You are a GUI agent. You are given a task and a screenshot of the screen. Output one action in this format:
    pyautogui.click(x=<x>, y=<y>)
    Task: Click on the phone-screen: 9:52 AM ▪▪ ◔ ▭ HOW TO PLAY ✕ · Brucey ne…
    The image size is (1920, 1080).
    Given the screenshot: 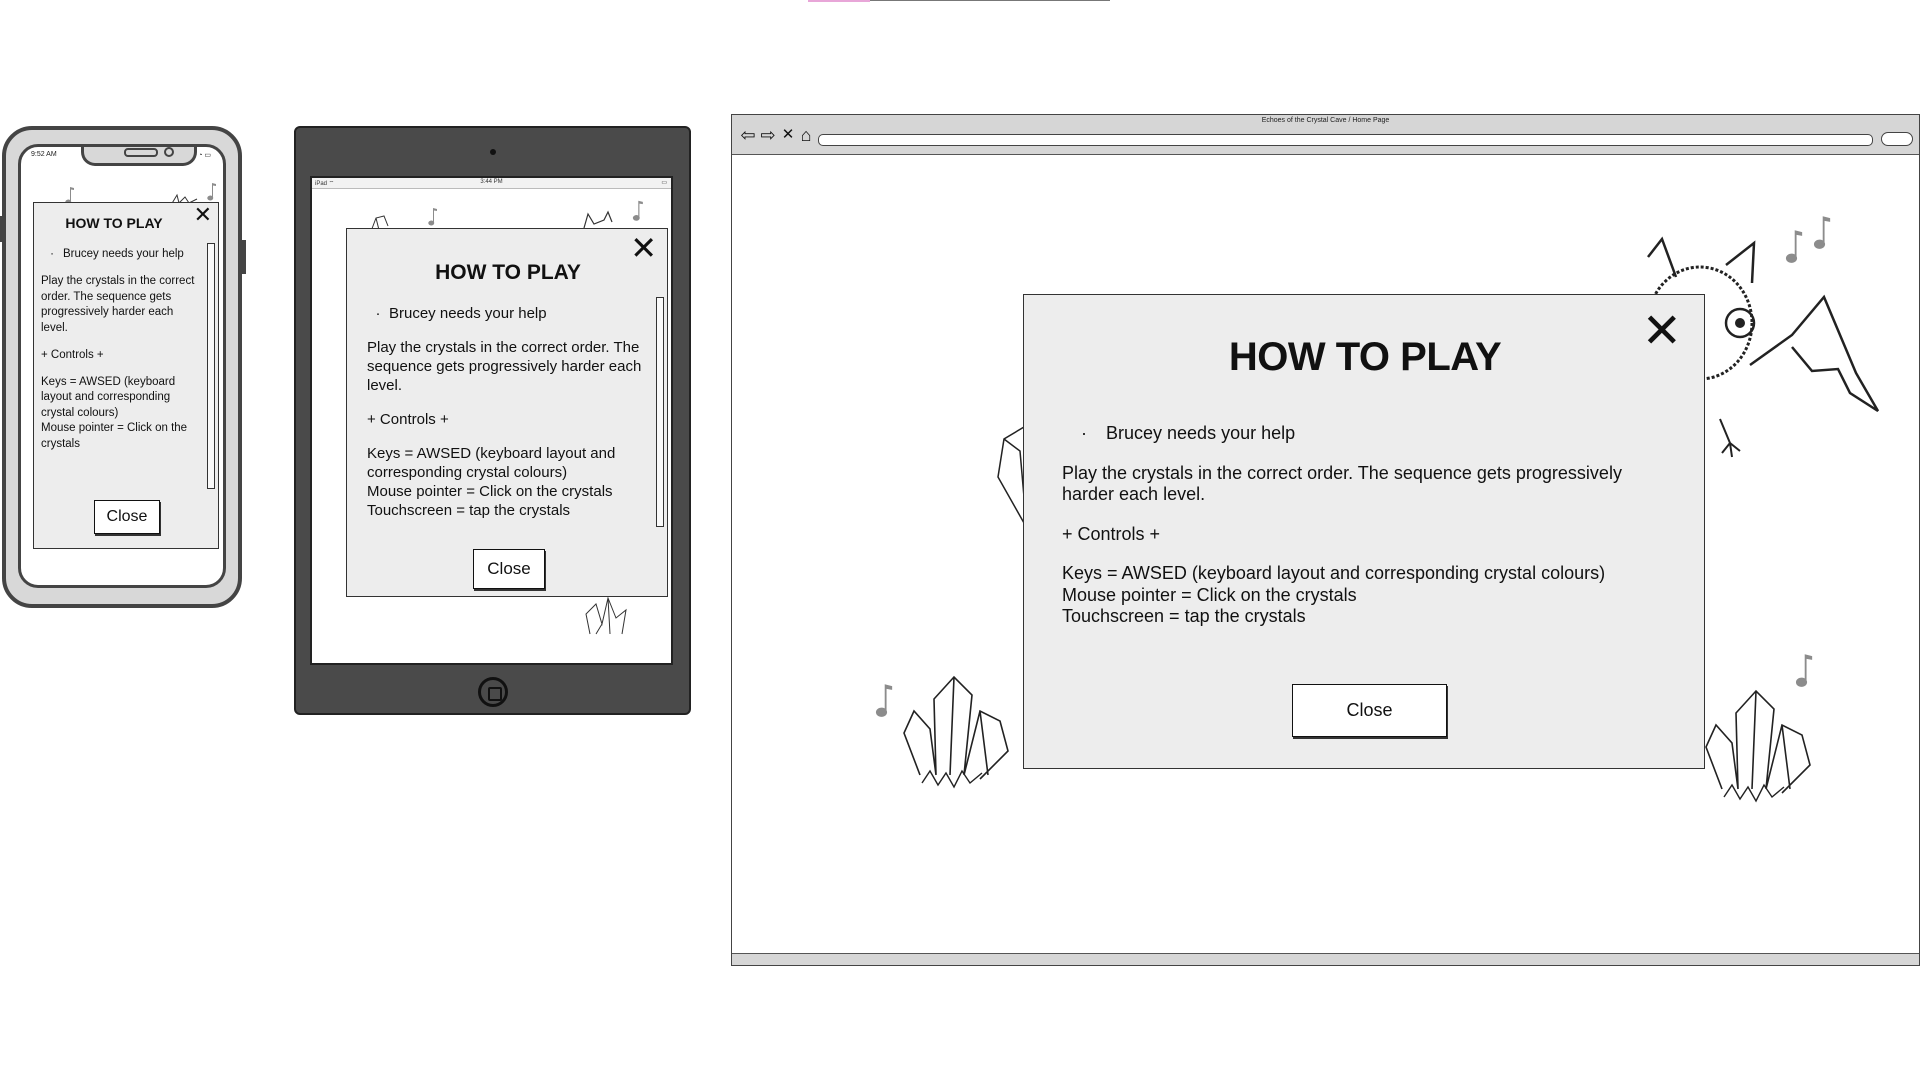 What is the action you would take?
    pyautogui.click(x=122, y=366)
    